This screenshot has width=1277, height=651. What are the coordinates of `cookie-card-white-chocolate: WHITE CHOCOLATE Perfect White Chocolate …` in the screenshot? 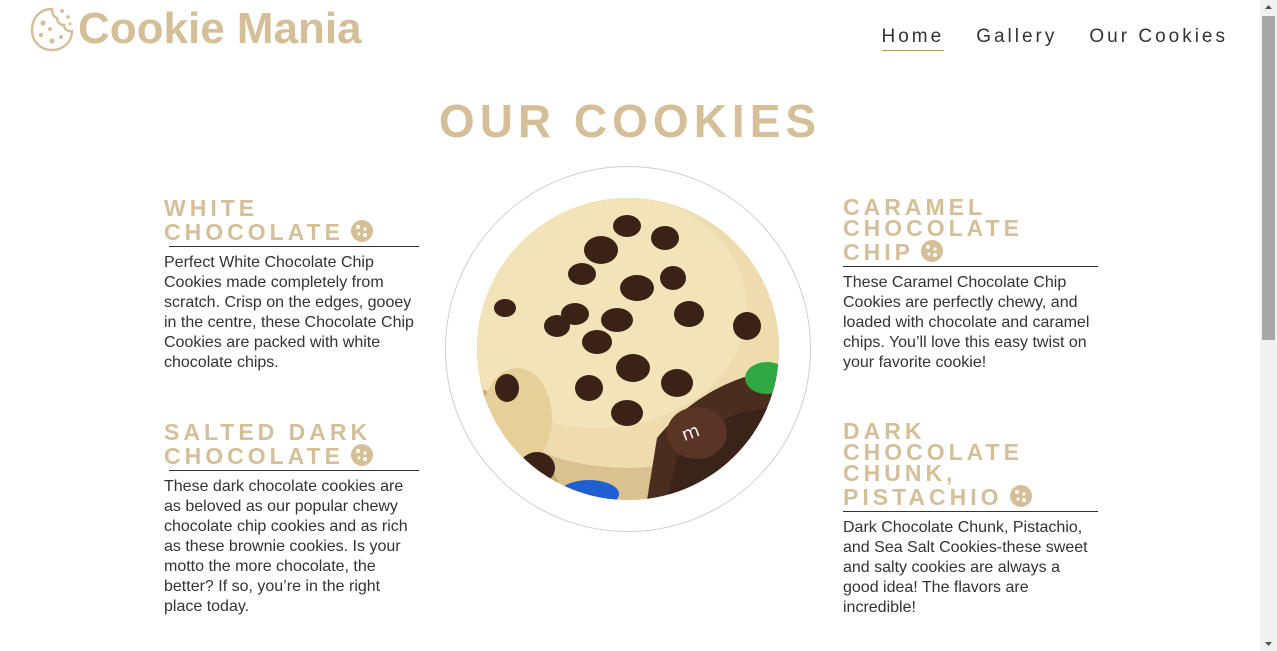 It's located at (292, 285).